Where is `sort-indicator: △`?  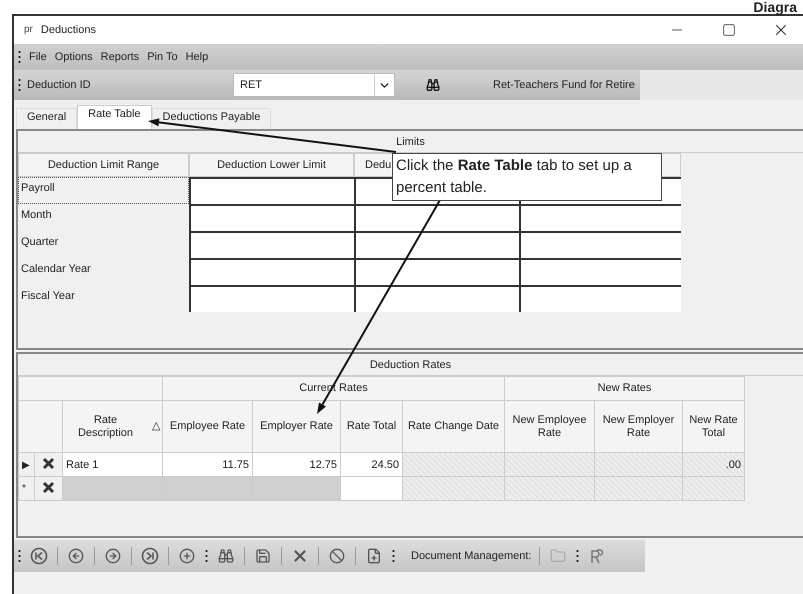
sort-indicator: △ is located at coordinates (156, 426).